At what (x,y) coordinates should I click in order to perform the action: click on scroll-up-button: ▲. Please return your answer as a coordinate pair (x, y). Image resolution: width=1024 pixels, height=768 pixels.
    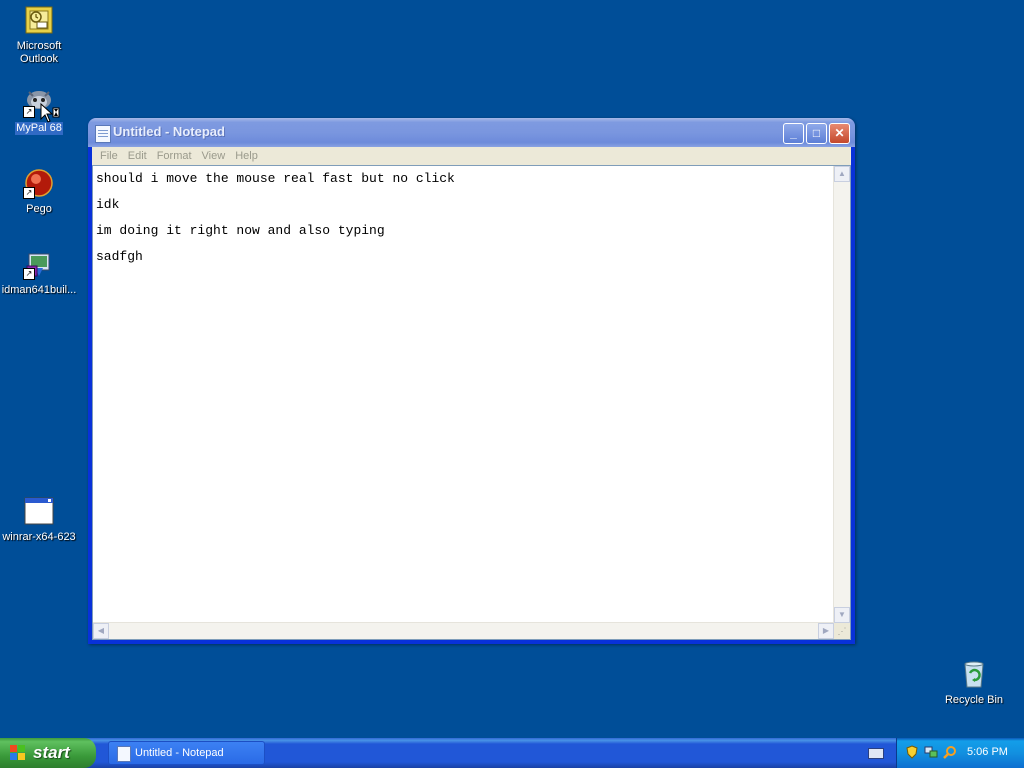
    Looking at the image, I should click on (842, 174).